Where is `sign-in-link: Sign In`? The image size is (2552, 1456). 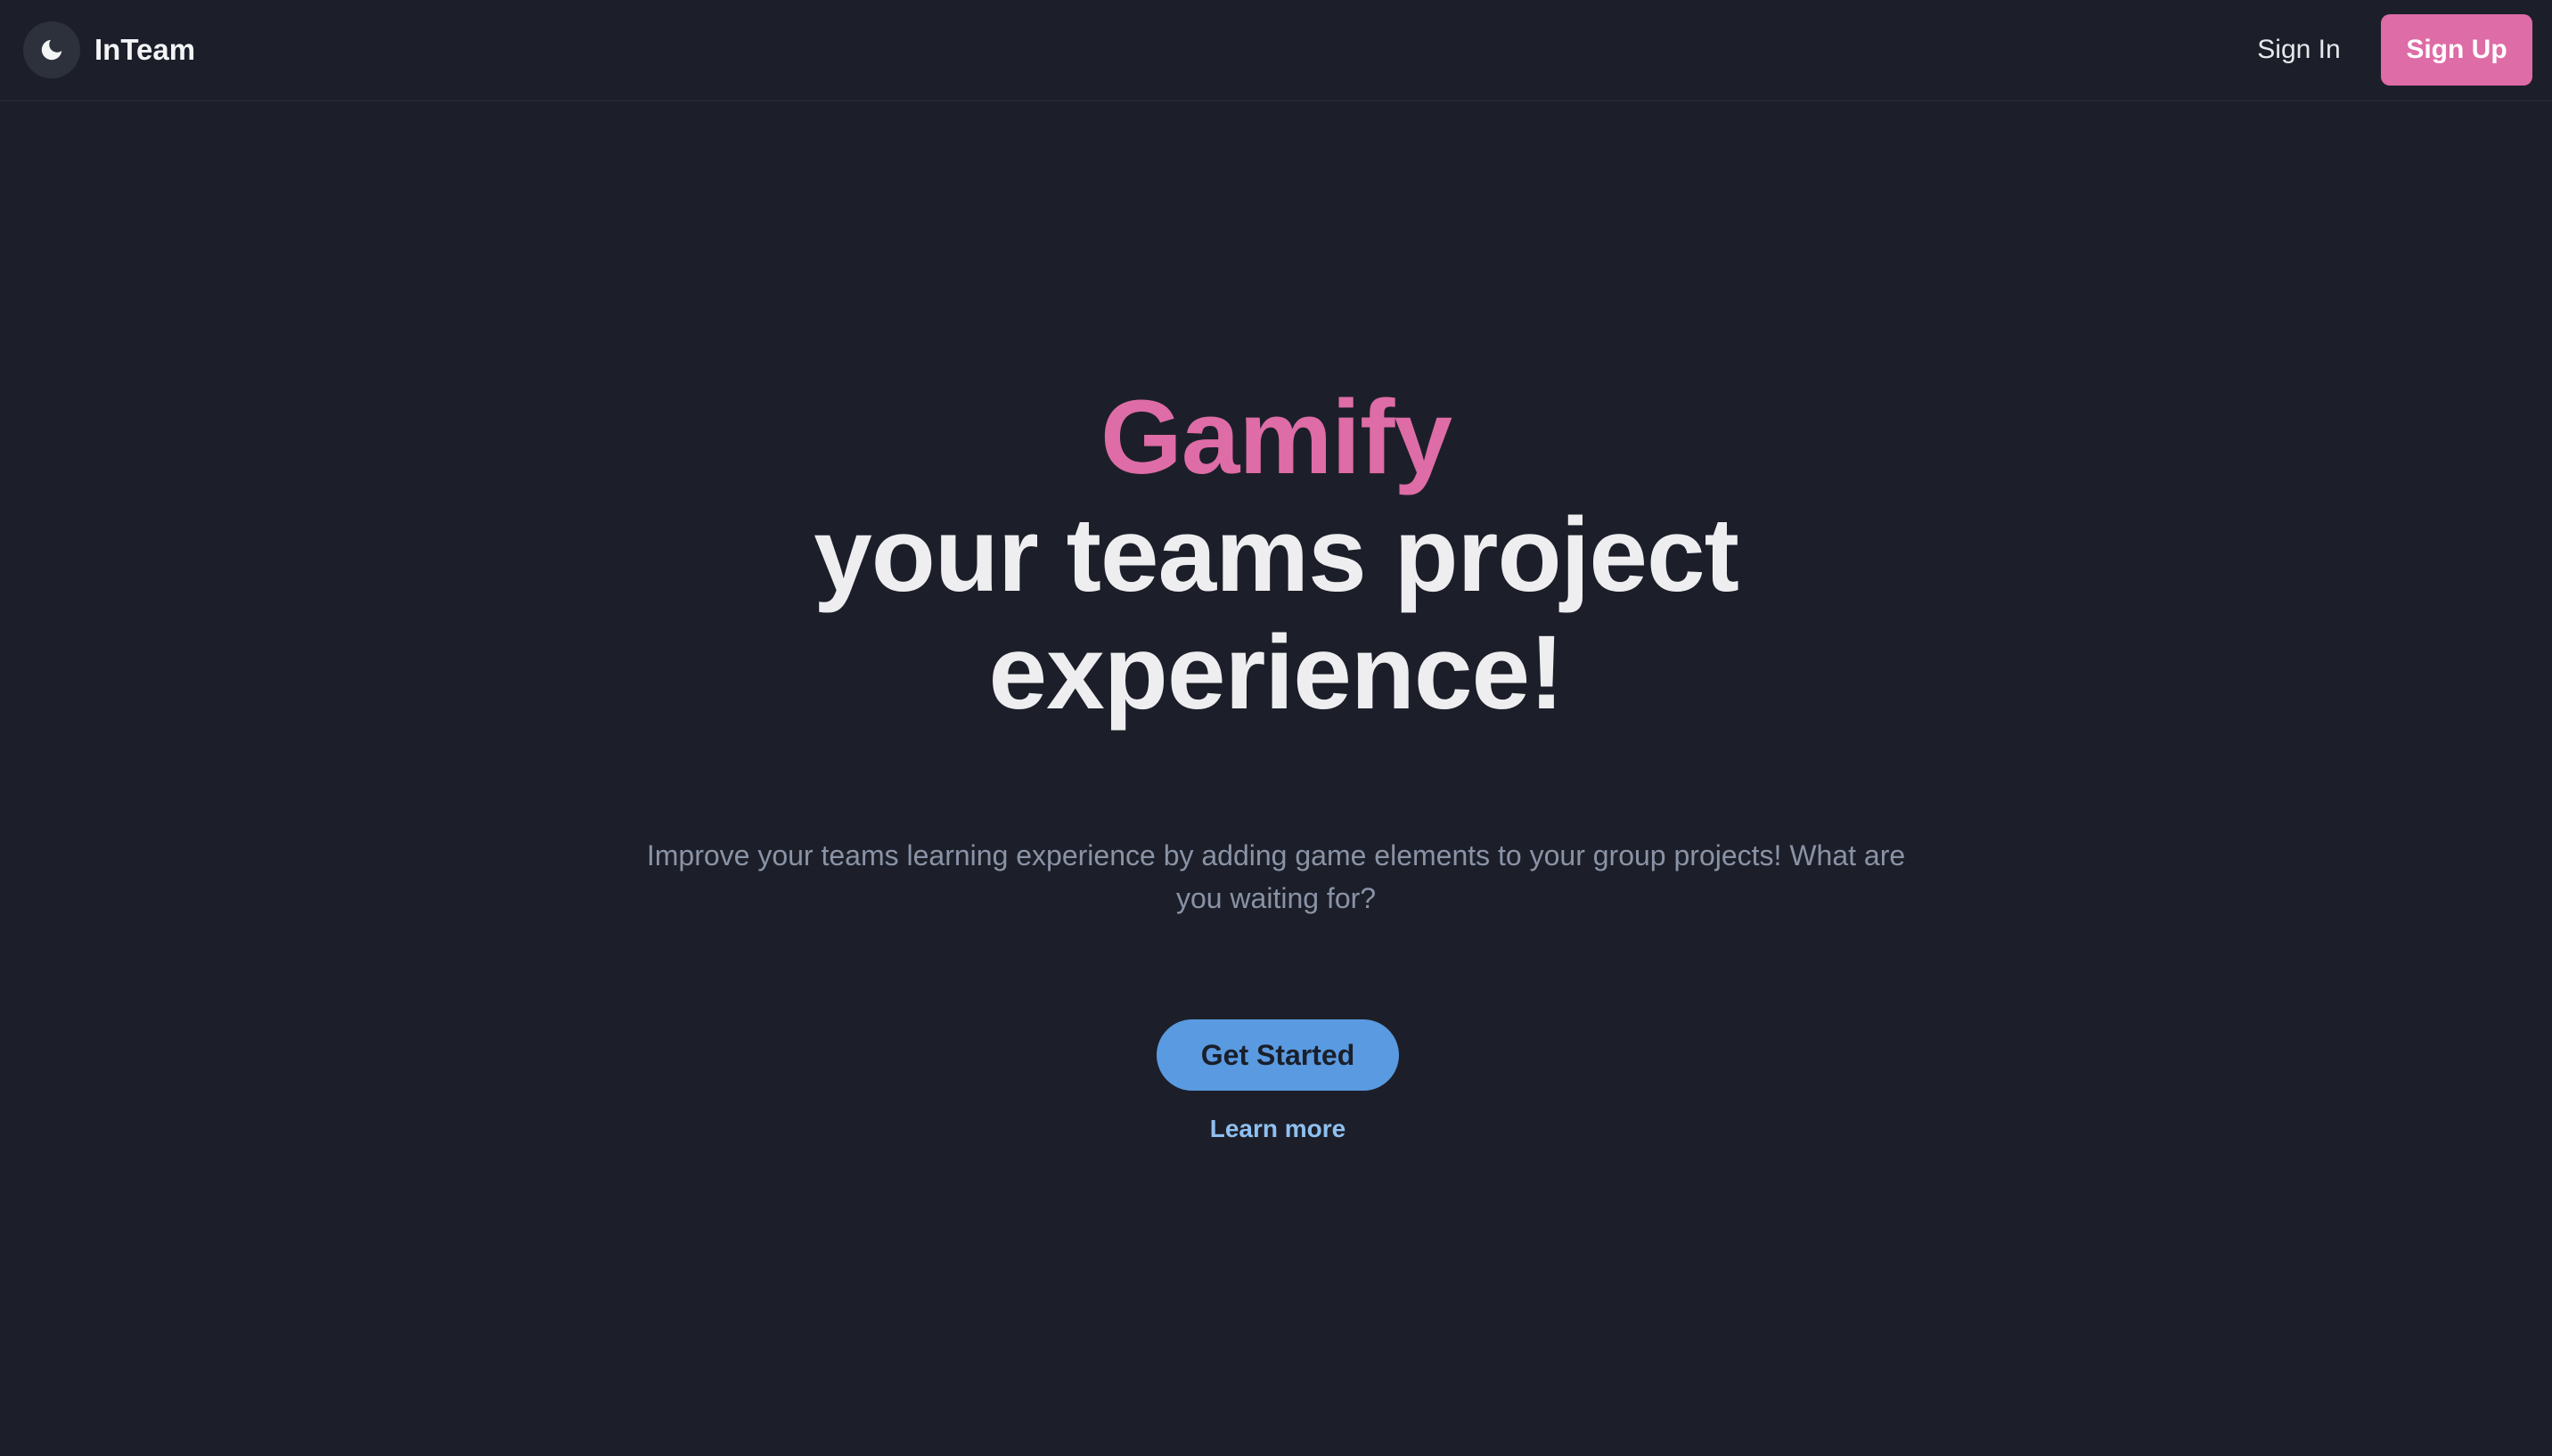
sign-in-link: Sign In is located at coordinates (2299, 50).